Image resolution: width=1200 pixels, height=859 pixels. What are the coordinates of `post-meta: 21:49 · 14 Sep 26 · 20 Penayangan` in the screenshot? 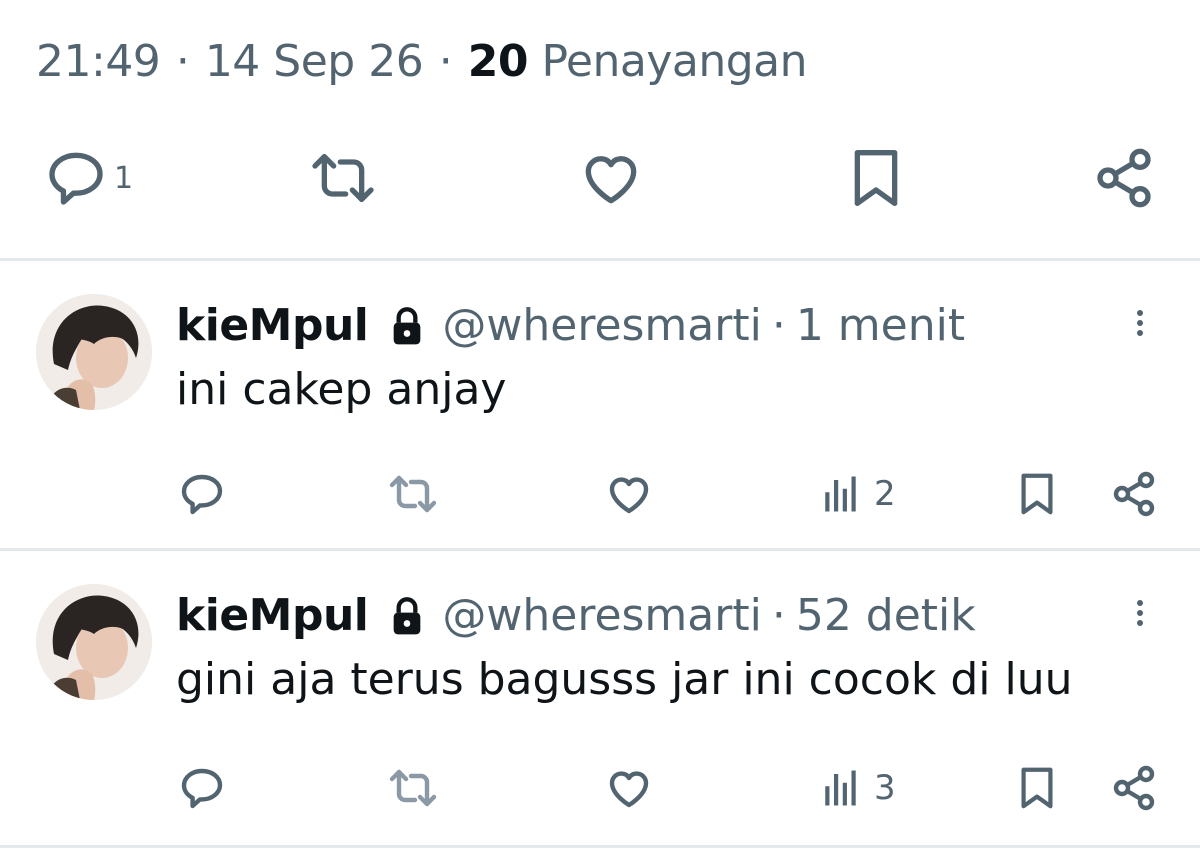 It's located at (421, 61).